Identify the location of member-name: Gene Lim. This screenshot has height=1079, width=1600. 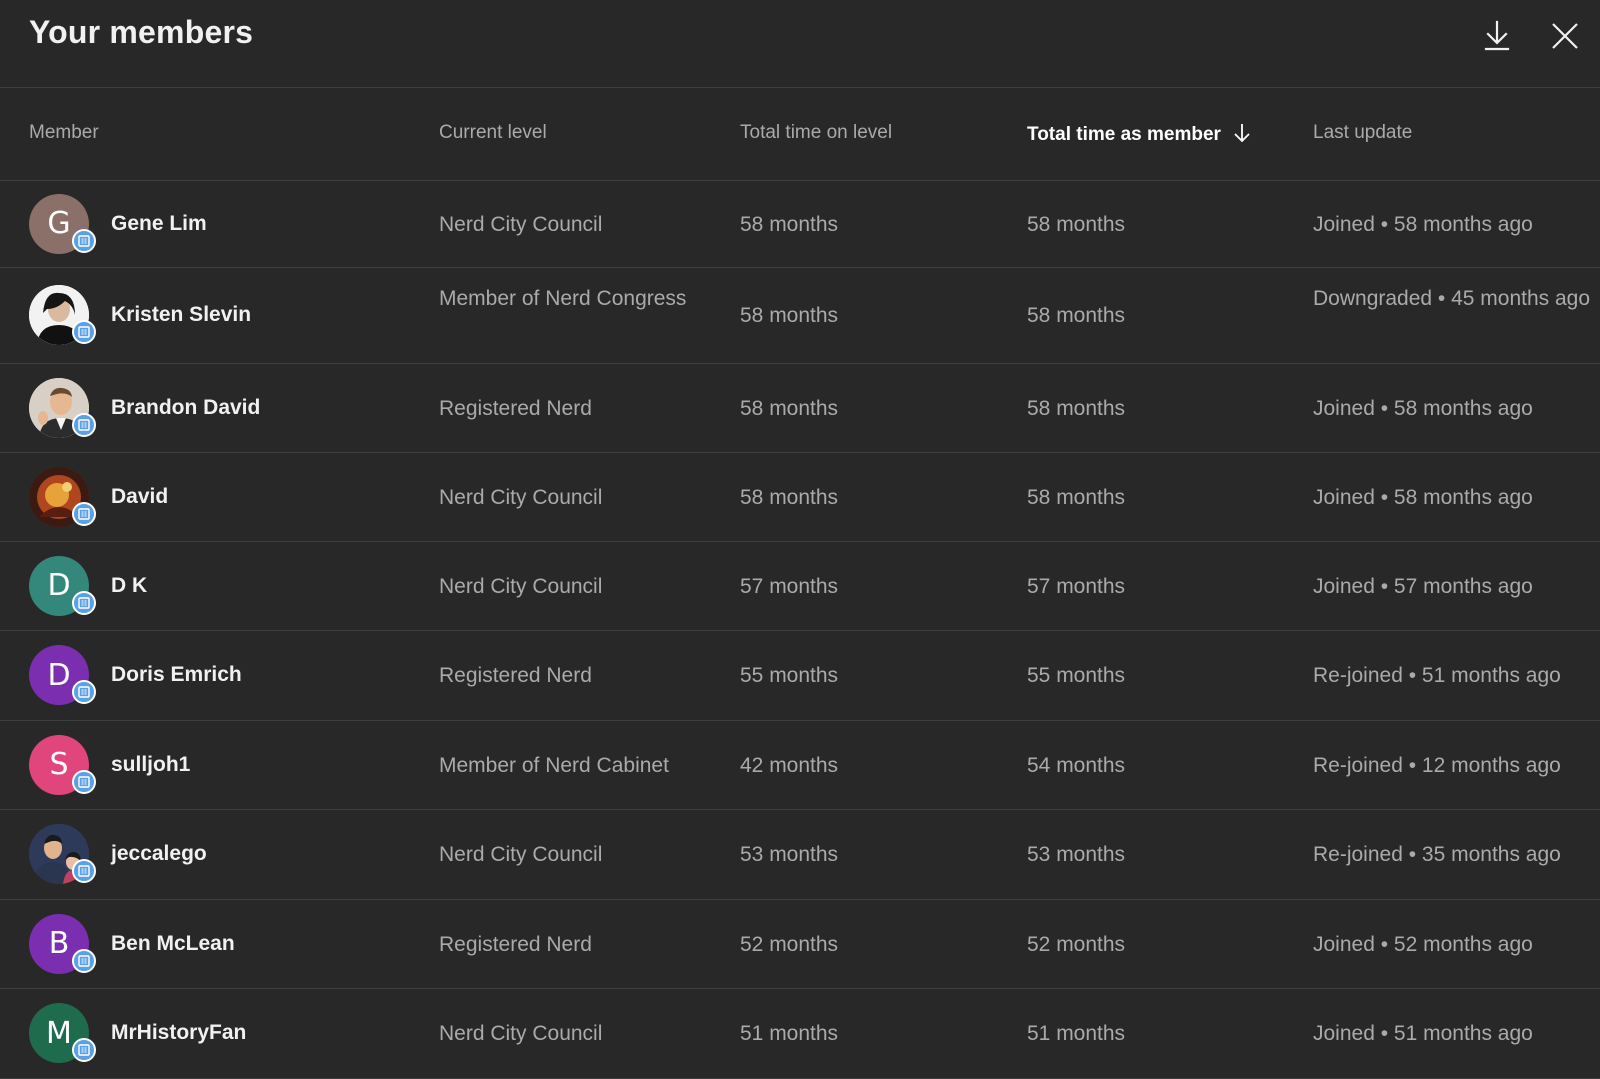
(159, 224).